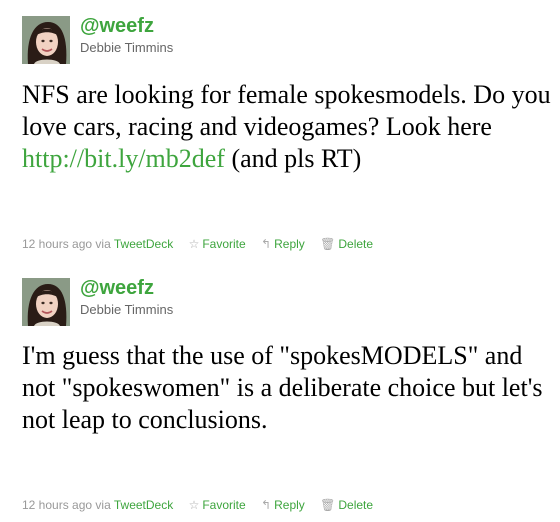  What do you see at coordinates (293, 158) in the screenshot?
I see `tweet-text-part: (and pls RT)` at bounding box center [293, 158].